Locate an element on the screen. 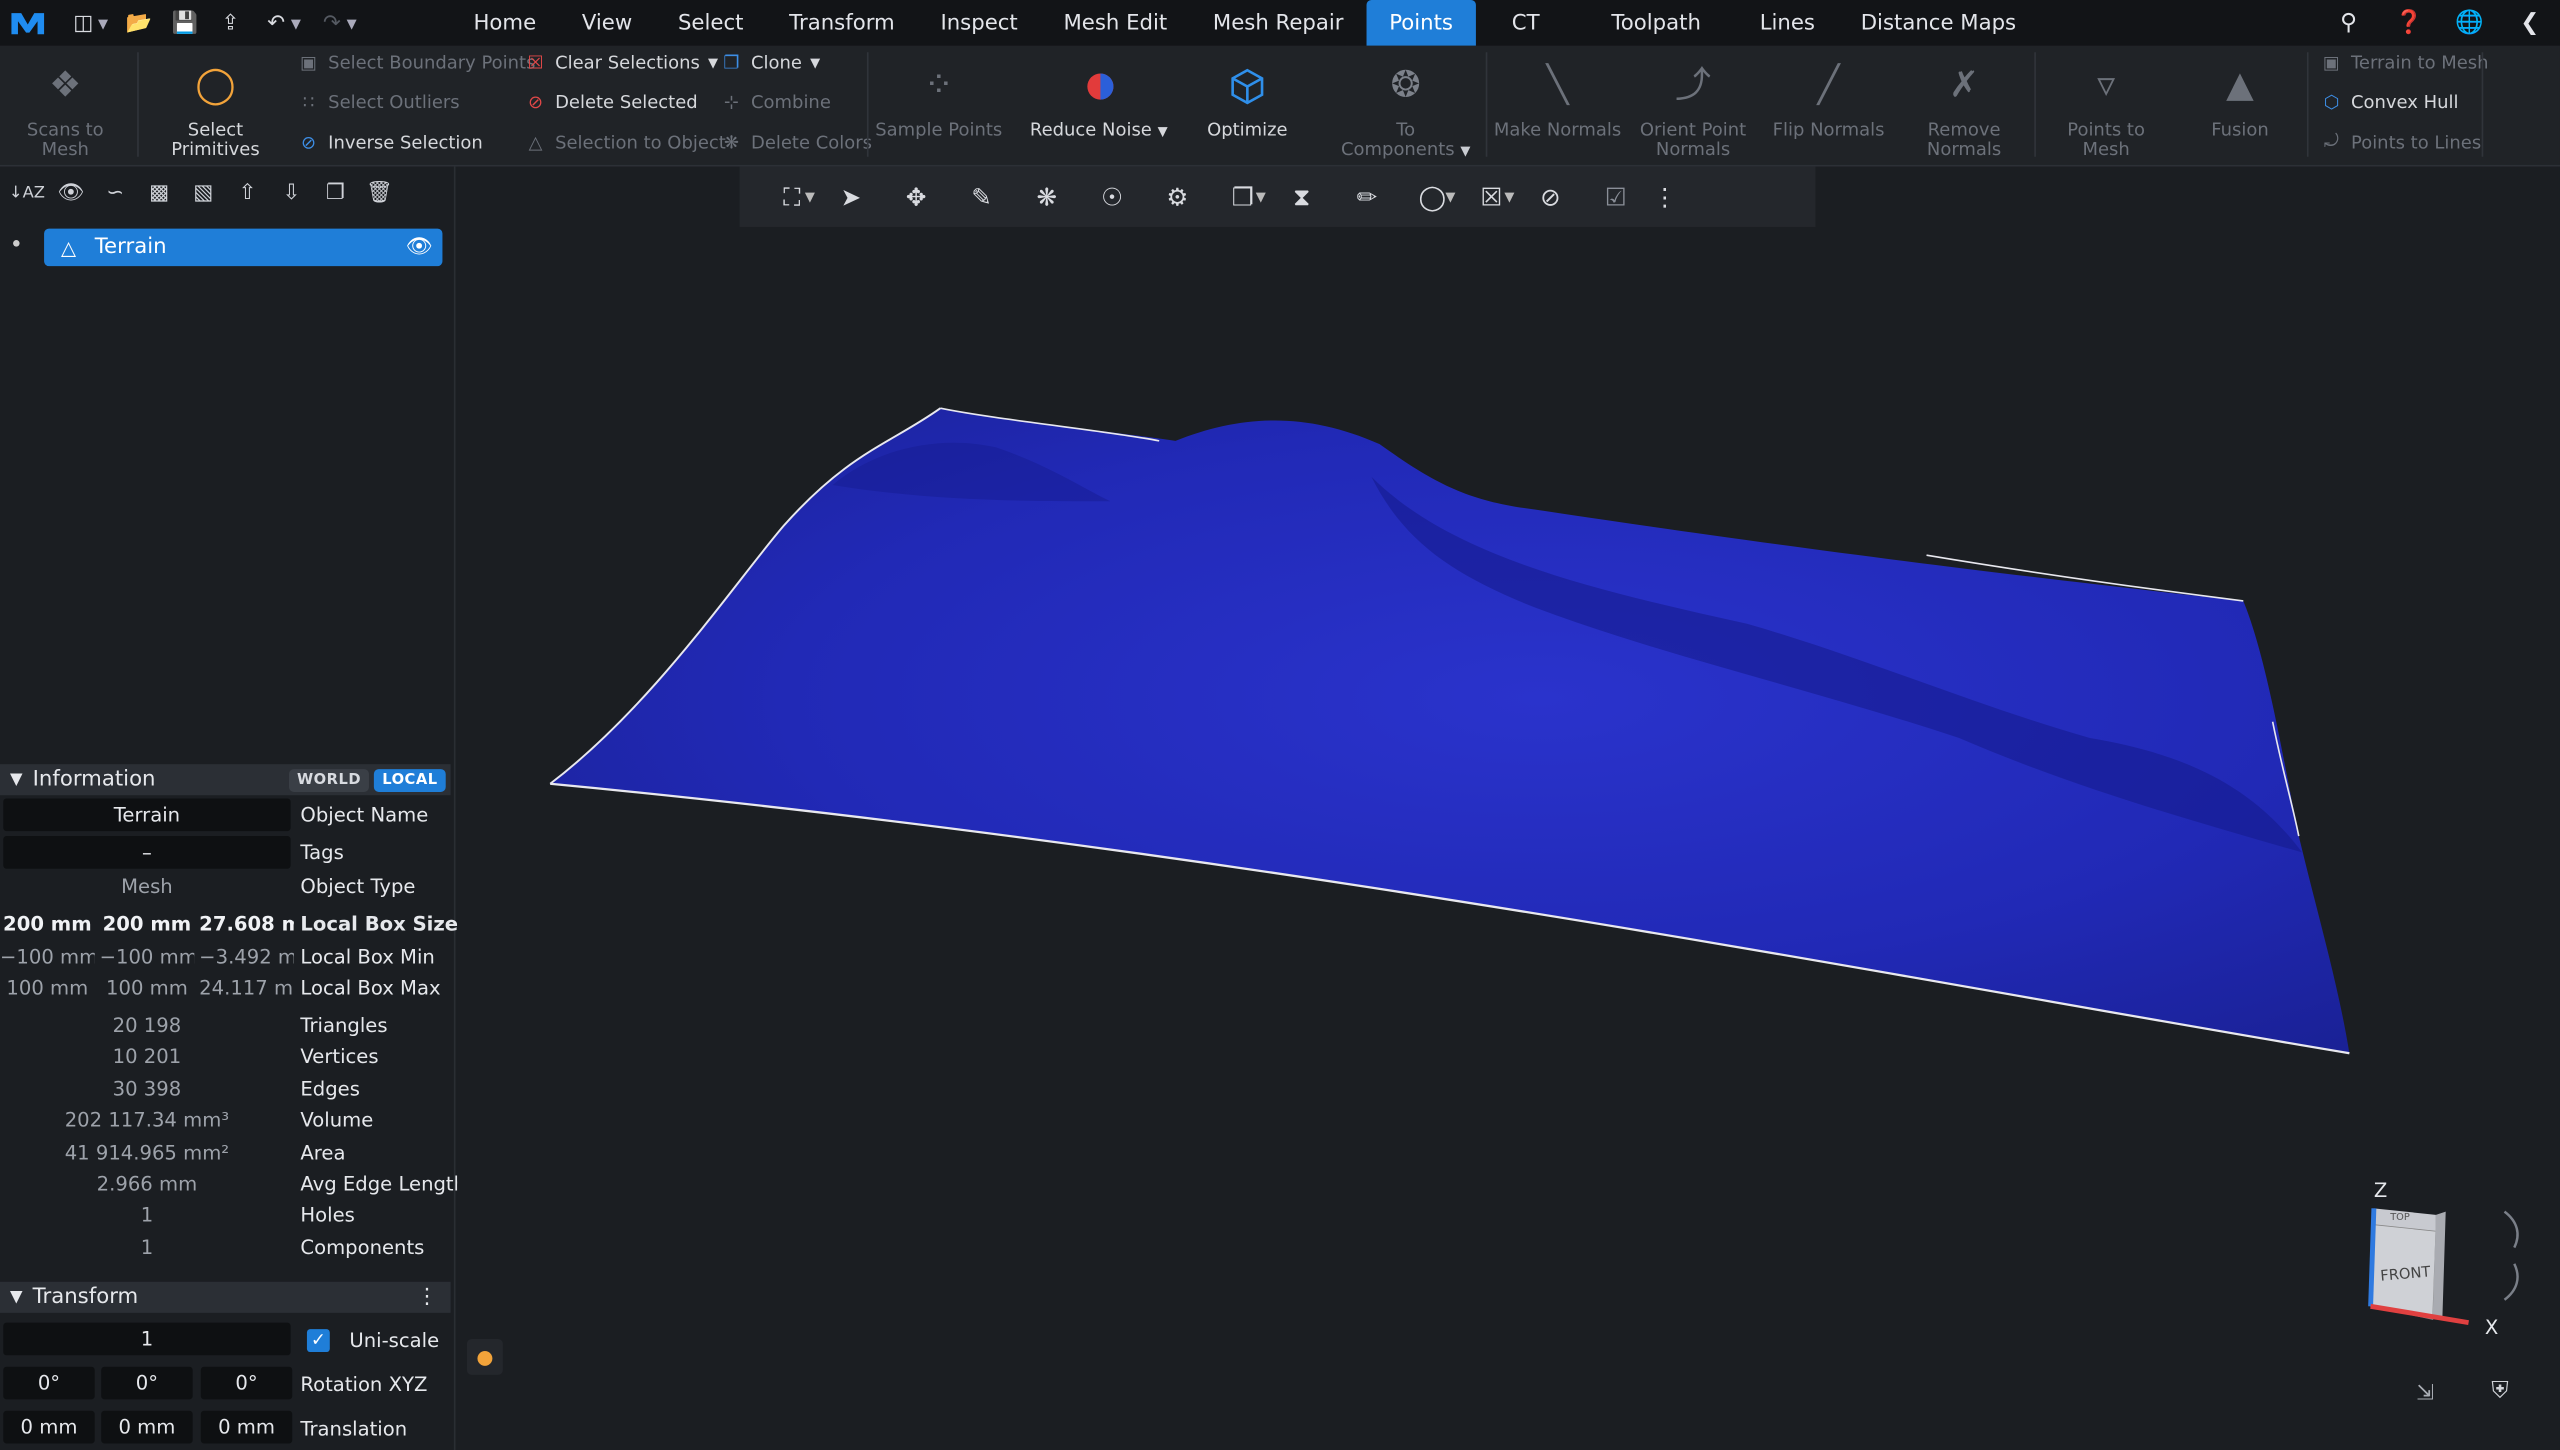 The image size is (2560, 1450). mesh-triangle-icon: △ is located at coordinates (69, 247).